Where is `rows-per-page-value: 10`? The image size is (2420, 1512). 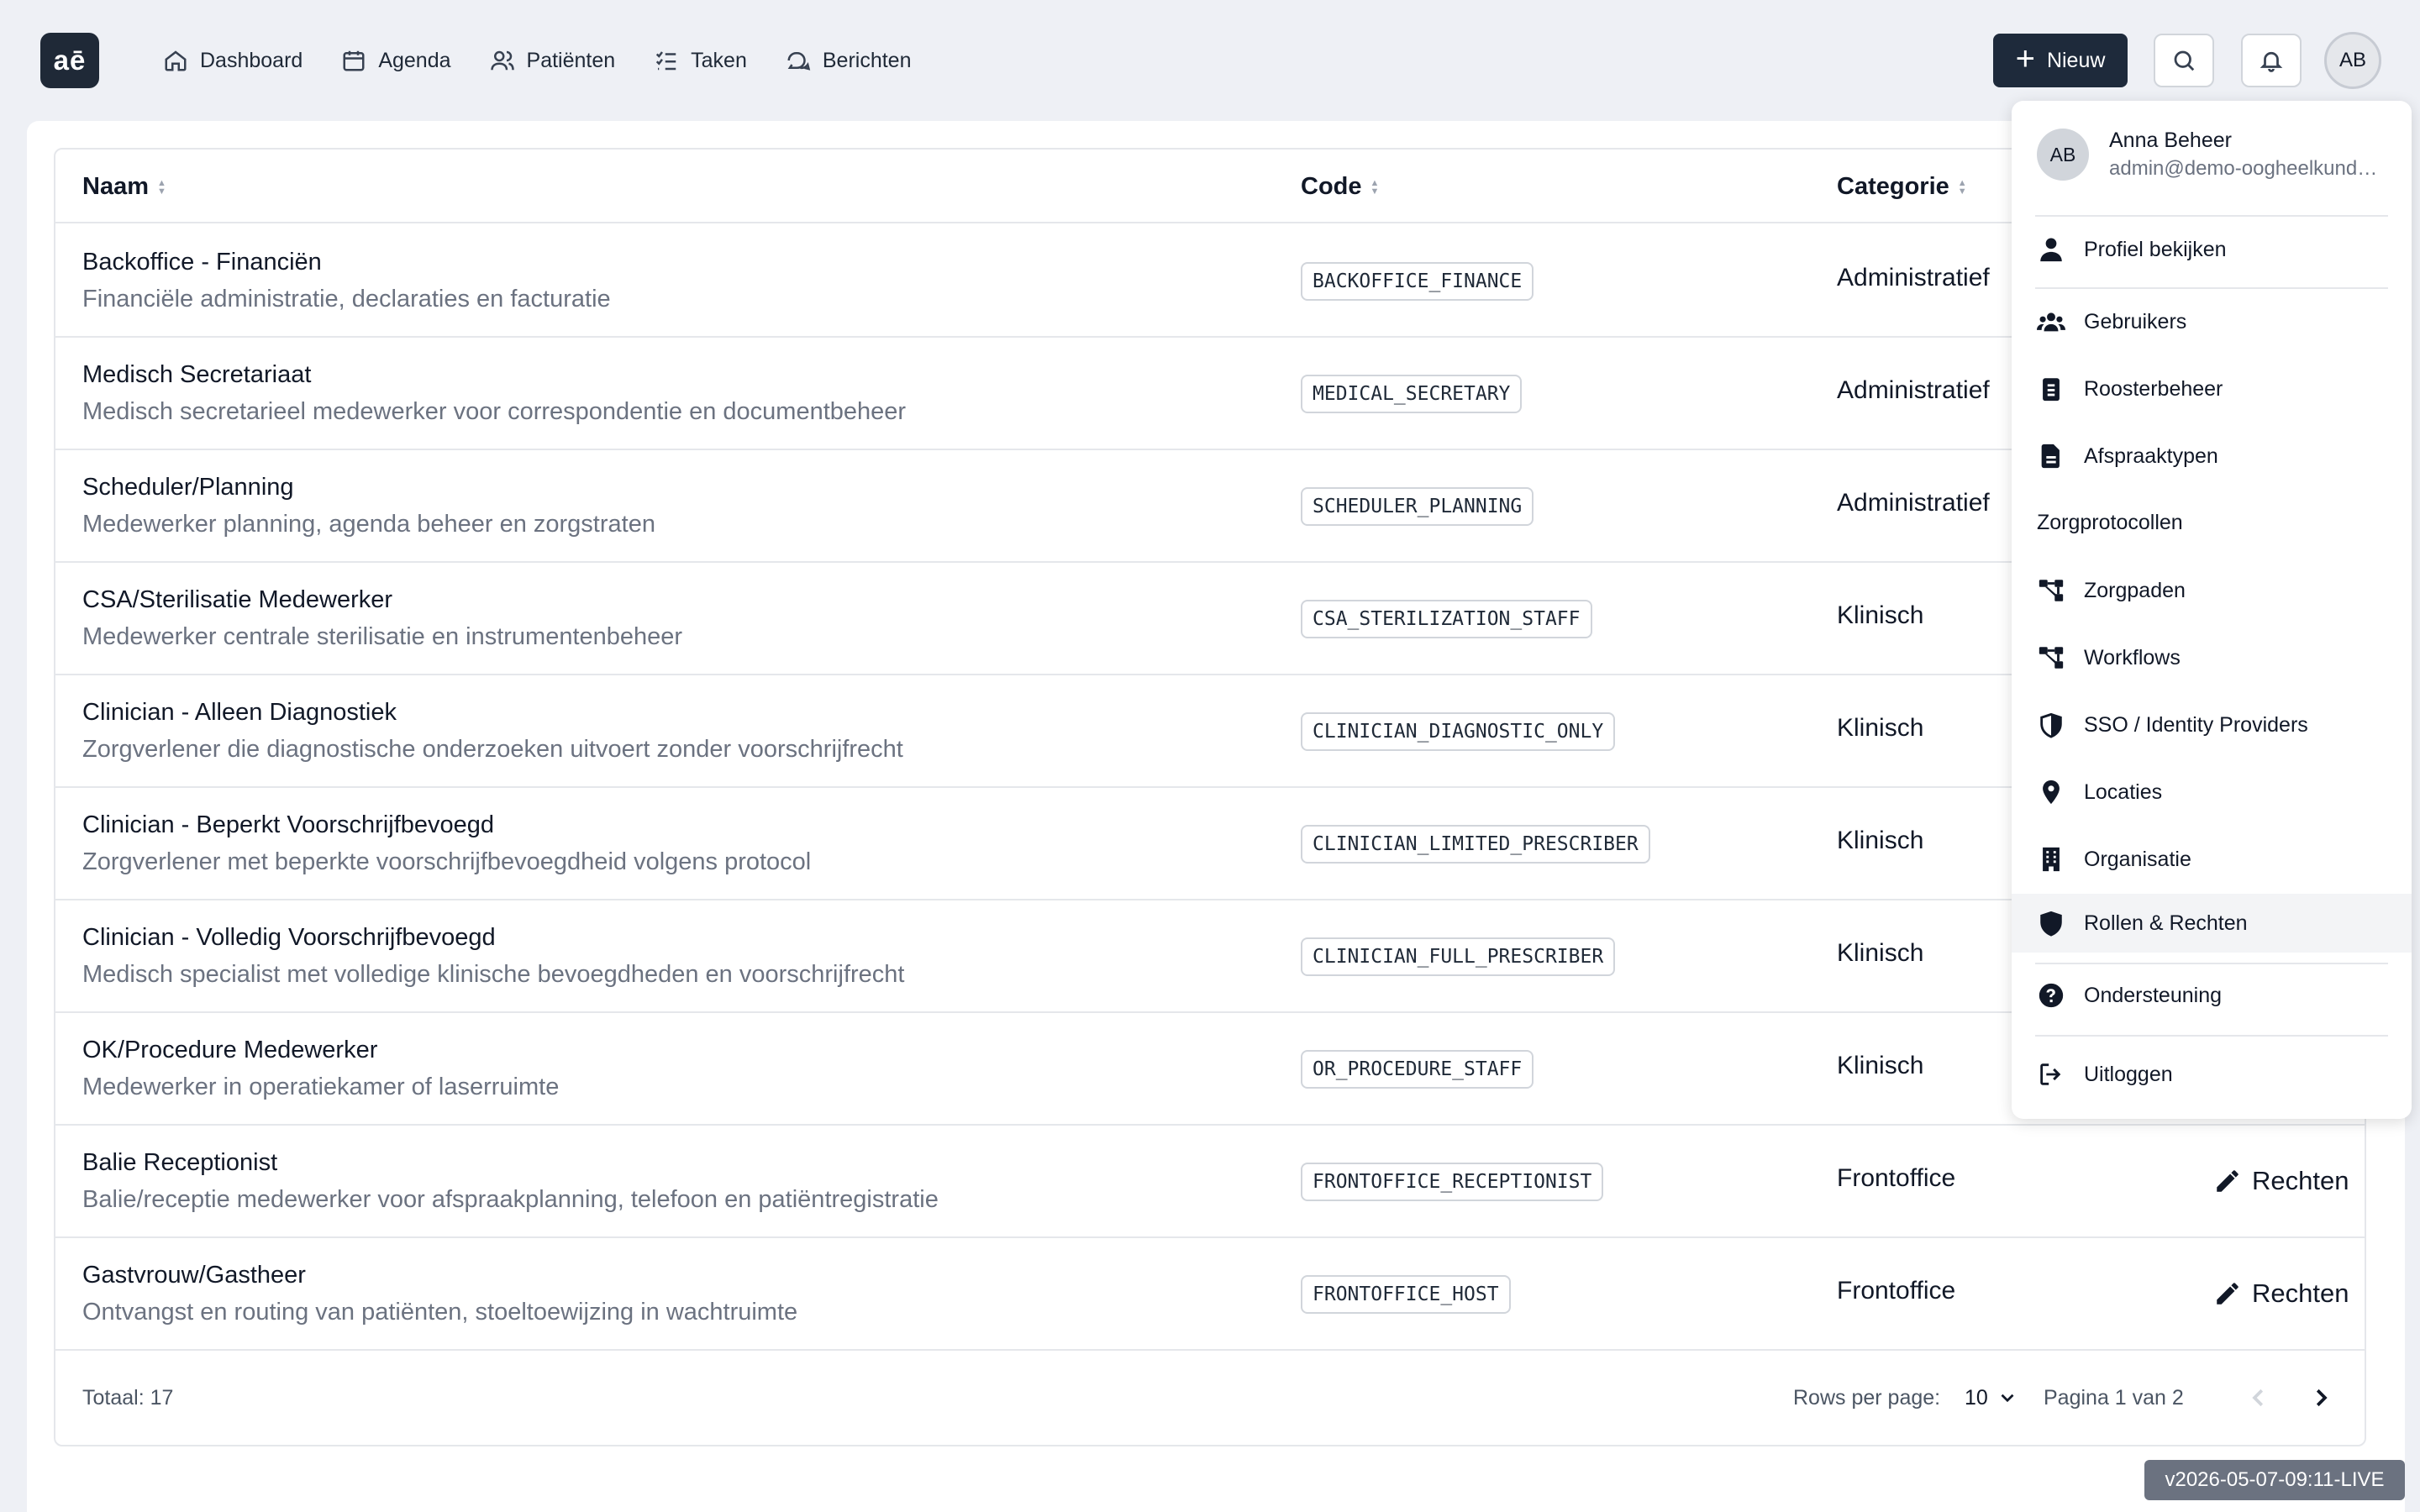
rows-per-page-value: 10 is located at coordinates (1977, 1397).